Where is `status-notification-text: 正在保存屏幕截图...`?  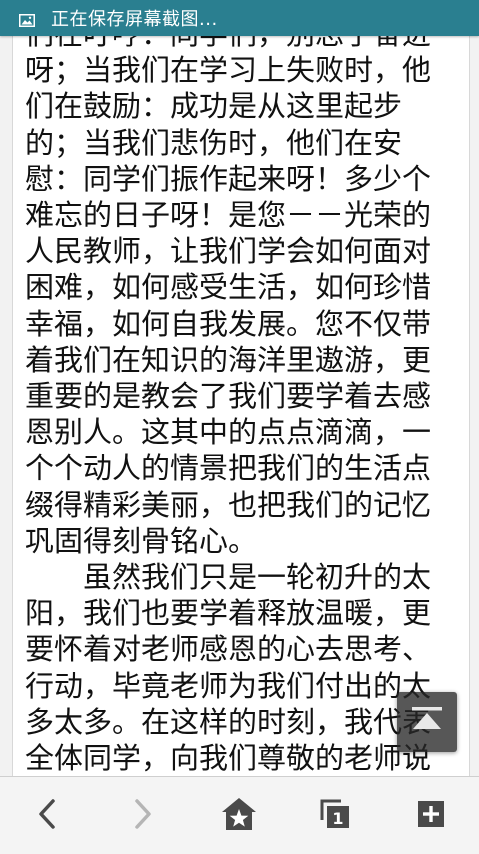 status-notification-text: 正在保存屏幕截图... is located at coordinates (134, 19).